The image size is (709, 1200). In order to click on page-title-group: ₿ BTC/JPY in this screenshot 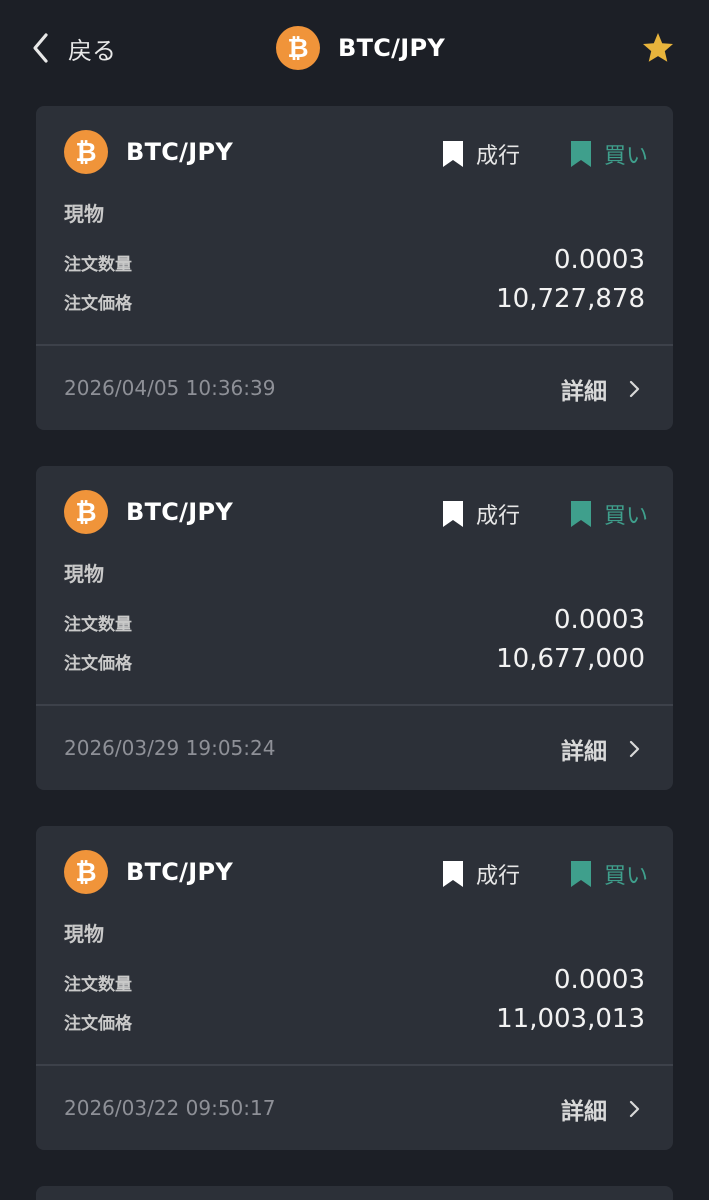, I will do `click(360, 48)`.